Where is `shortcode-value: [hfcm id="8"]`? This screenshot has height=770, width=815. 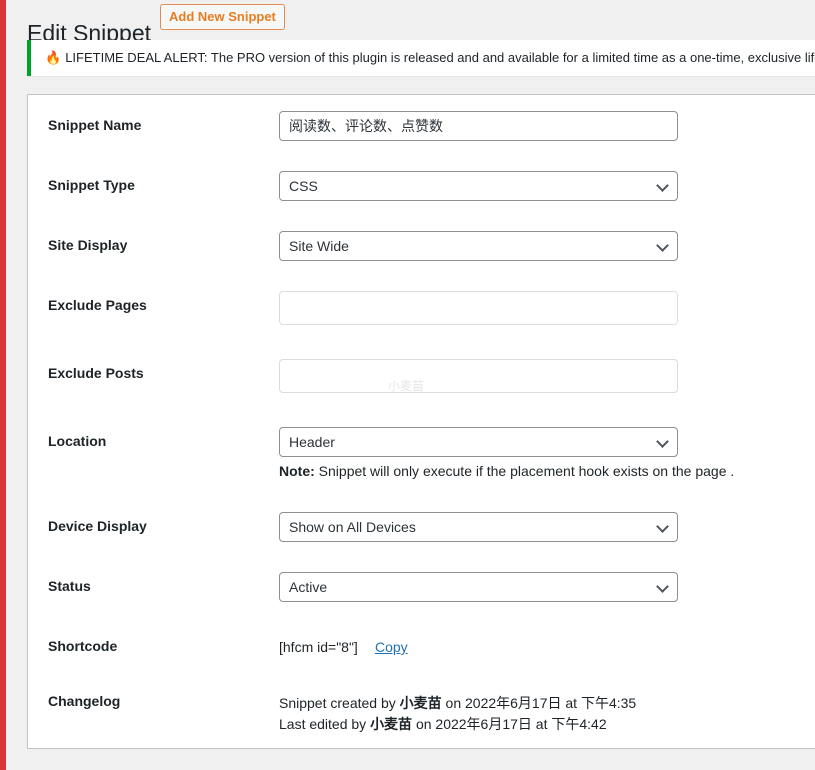 shortcode-value: [hfcm id="8"] is located at coordinates (318, 647).